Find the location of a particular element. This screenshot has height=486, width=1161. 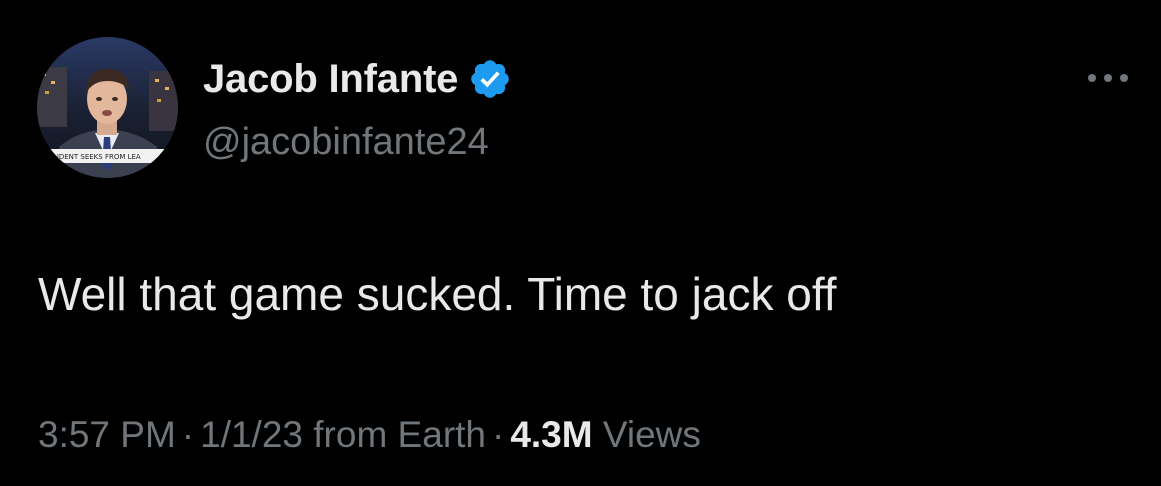

avatar-photo: STUDENT SEEKS FROM LEA is located at coordinates (107, 107).